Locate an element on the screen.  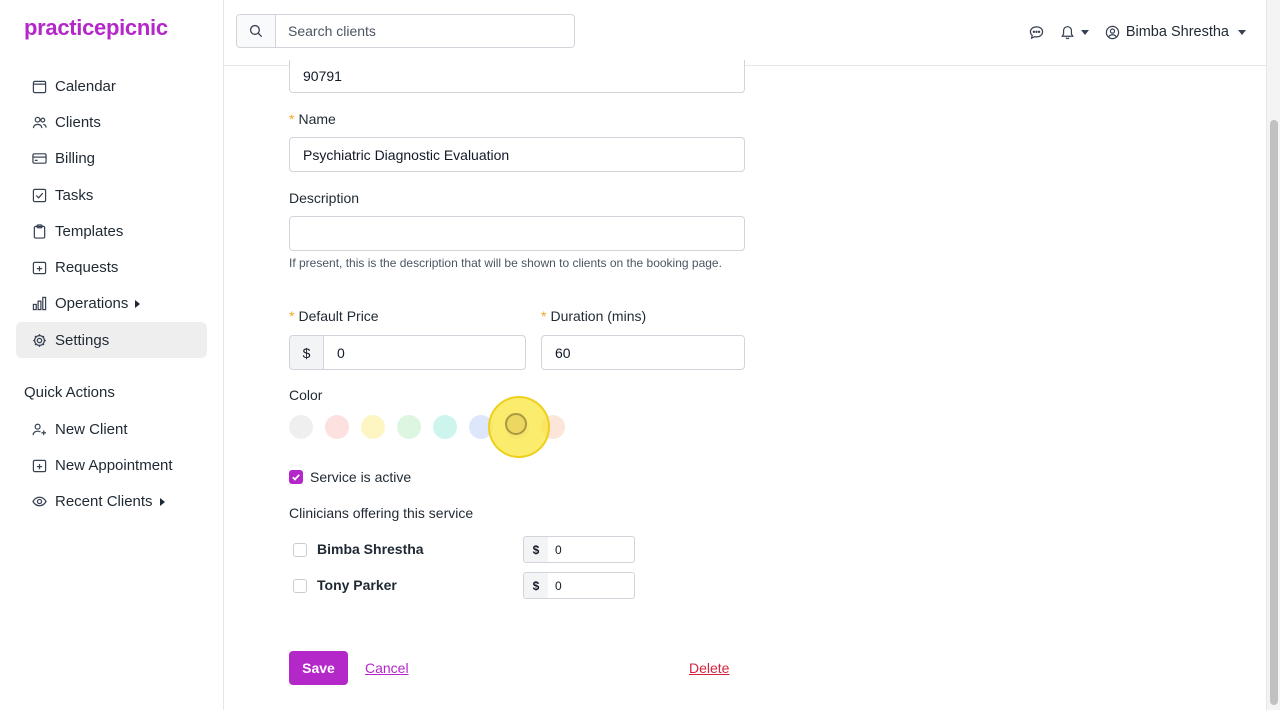
search-bar is located at coordinates (405, 31).